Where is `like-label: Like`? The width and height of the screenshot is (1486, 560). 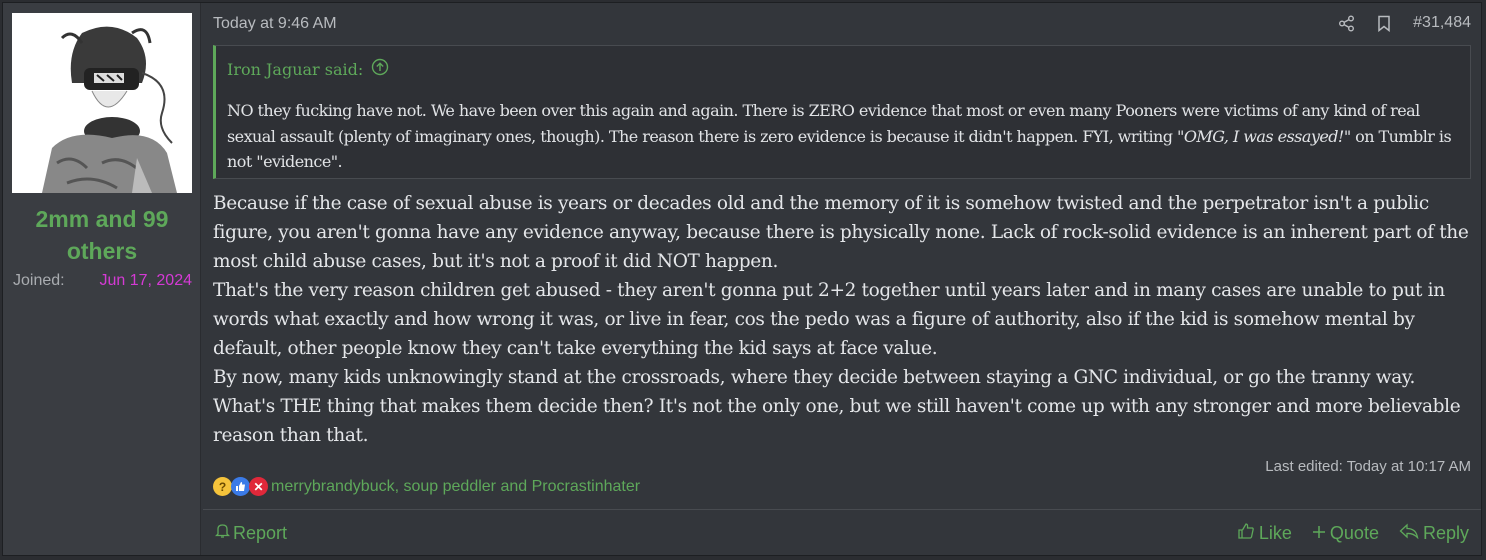 like-label: Like is located at coordinates (1275, 533).